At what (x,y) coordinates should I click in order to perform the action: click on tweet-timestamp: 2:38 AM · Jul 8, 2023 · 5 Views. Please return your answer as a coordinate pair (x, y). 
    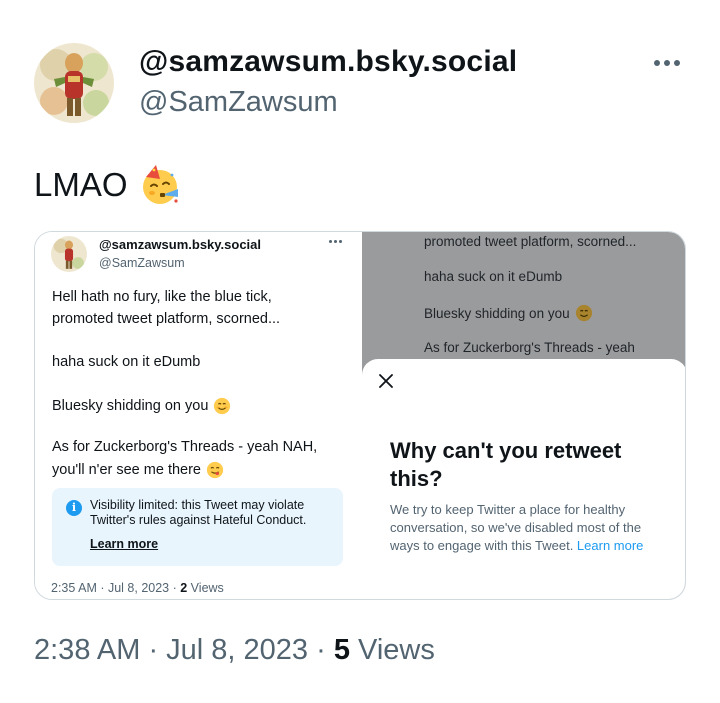
    Looking at the image, I should click on (234, 650).